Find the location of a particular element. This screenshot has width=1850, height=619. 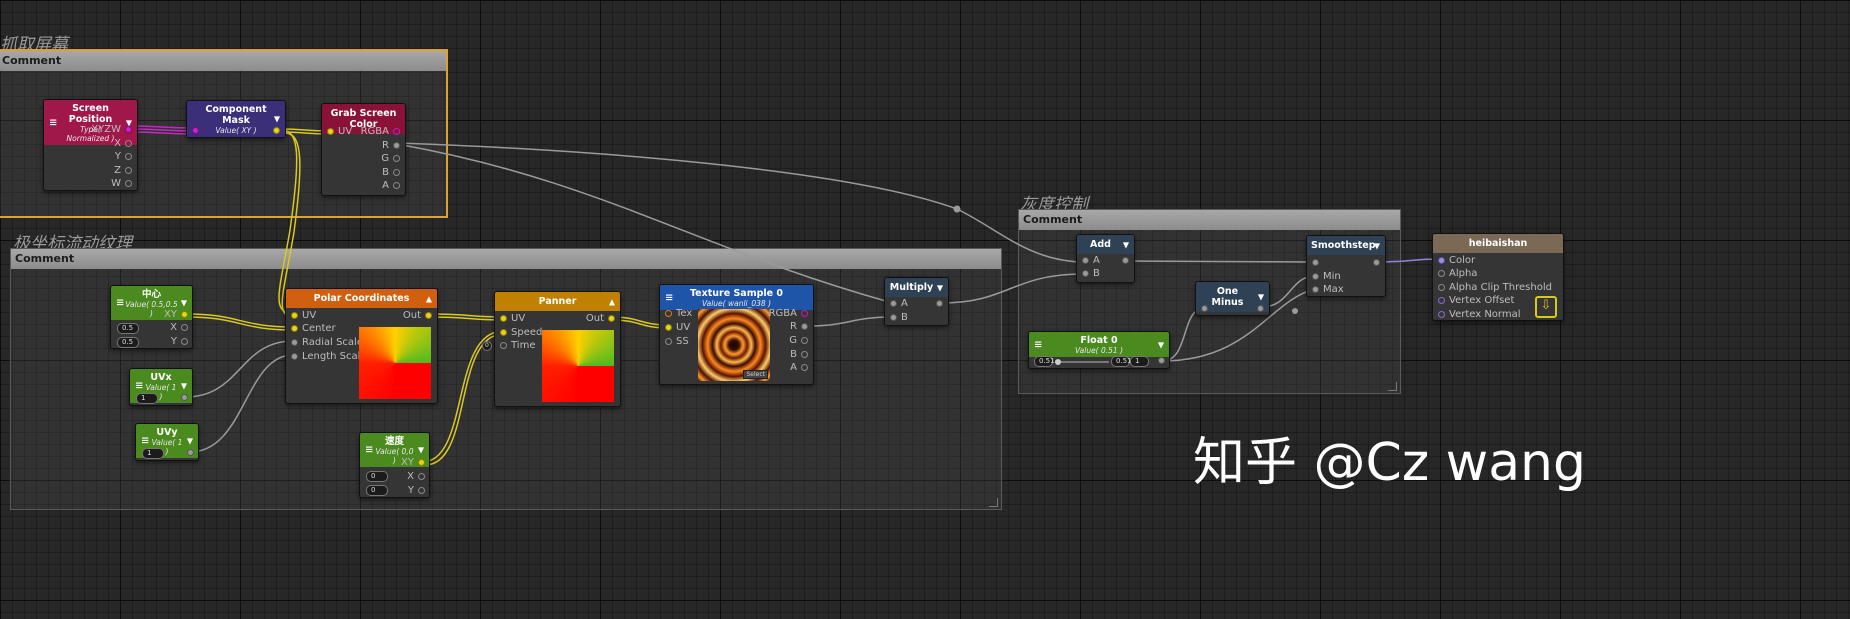

port-vertex-normal: Vertex Normal is located at coordinates (1479, 315).